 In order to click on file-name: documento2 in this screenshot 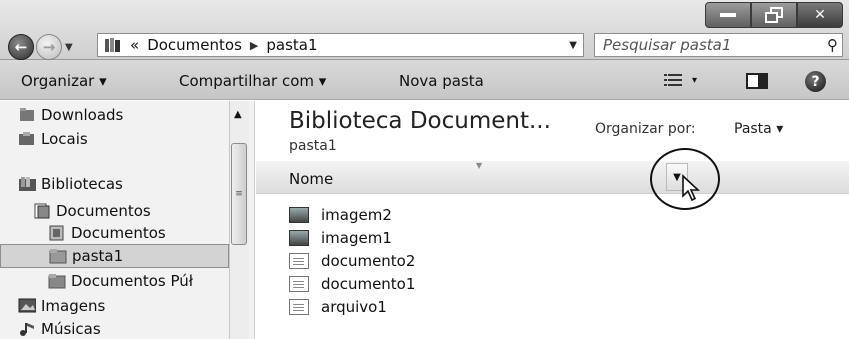, I will do `click(368, 260)`.